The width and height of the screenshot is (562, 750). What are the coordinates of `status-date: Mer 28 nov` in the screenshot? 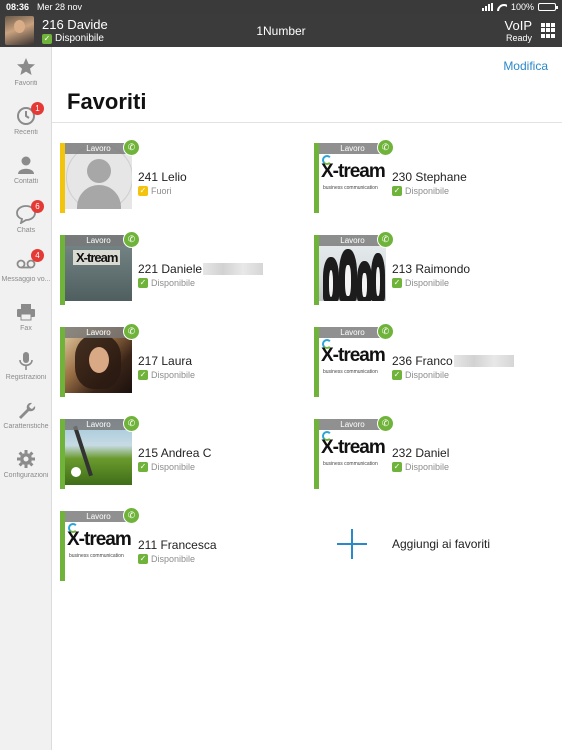 It's located at (60, 7).